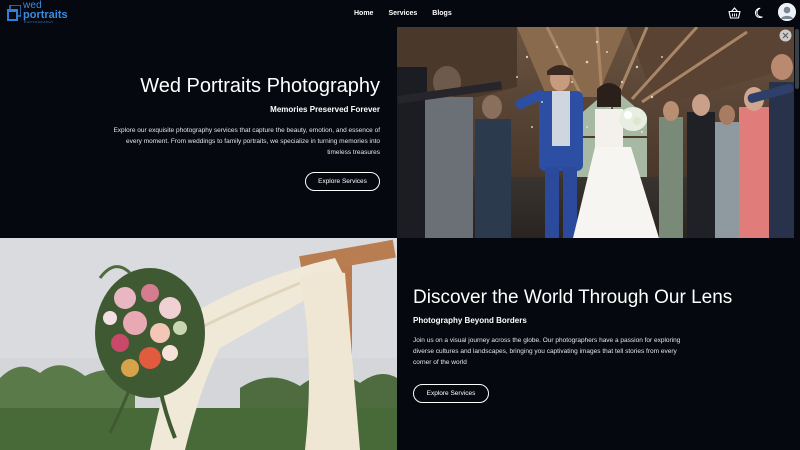  I want to click on hero-explore-services-button: Explore Services, so click(342, 181).